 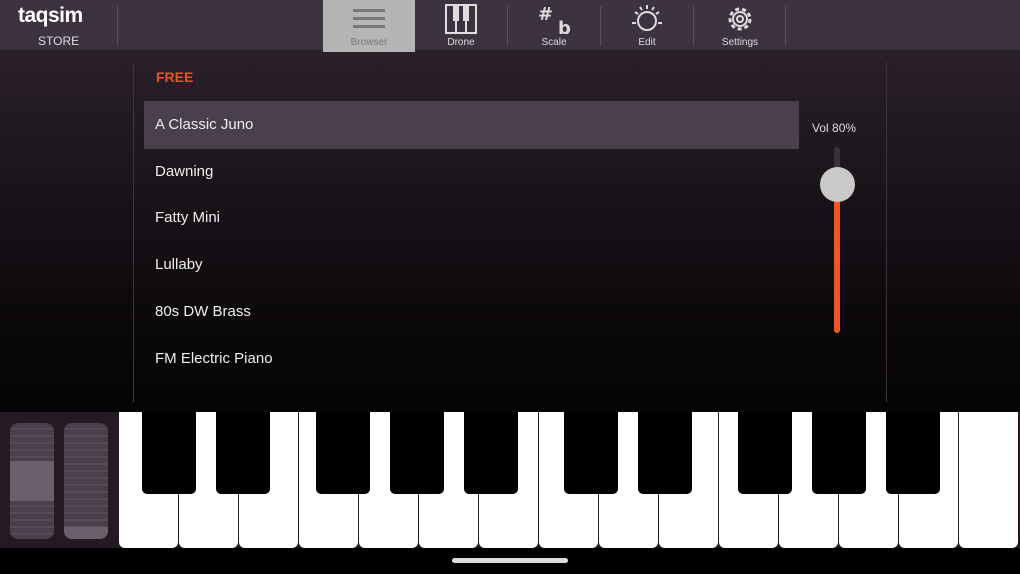 What do you see at coordinates (740, 19) in the screenshot?
I see `gear-icon` at bounding box center [740, 19].